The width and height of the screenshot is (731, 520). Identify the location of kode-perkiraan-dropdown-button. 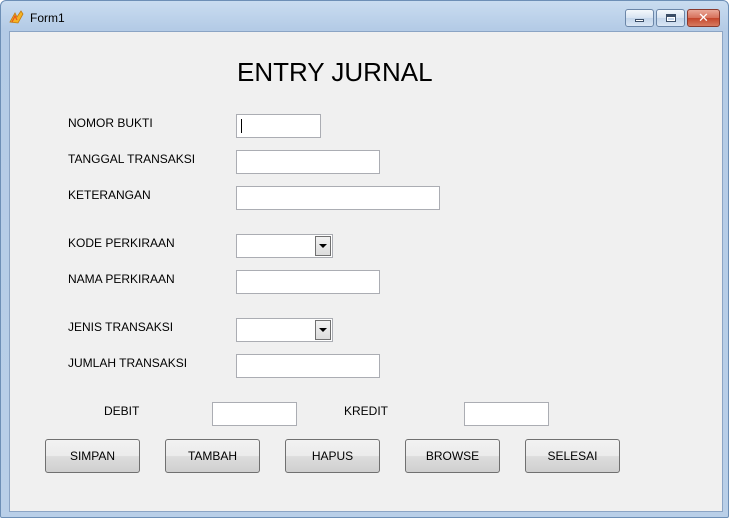
(323, 246).